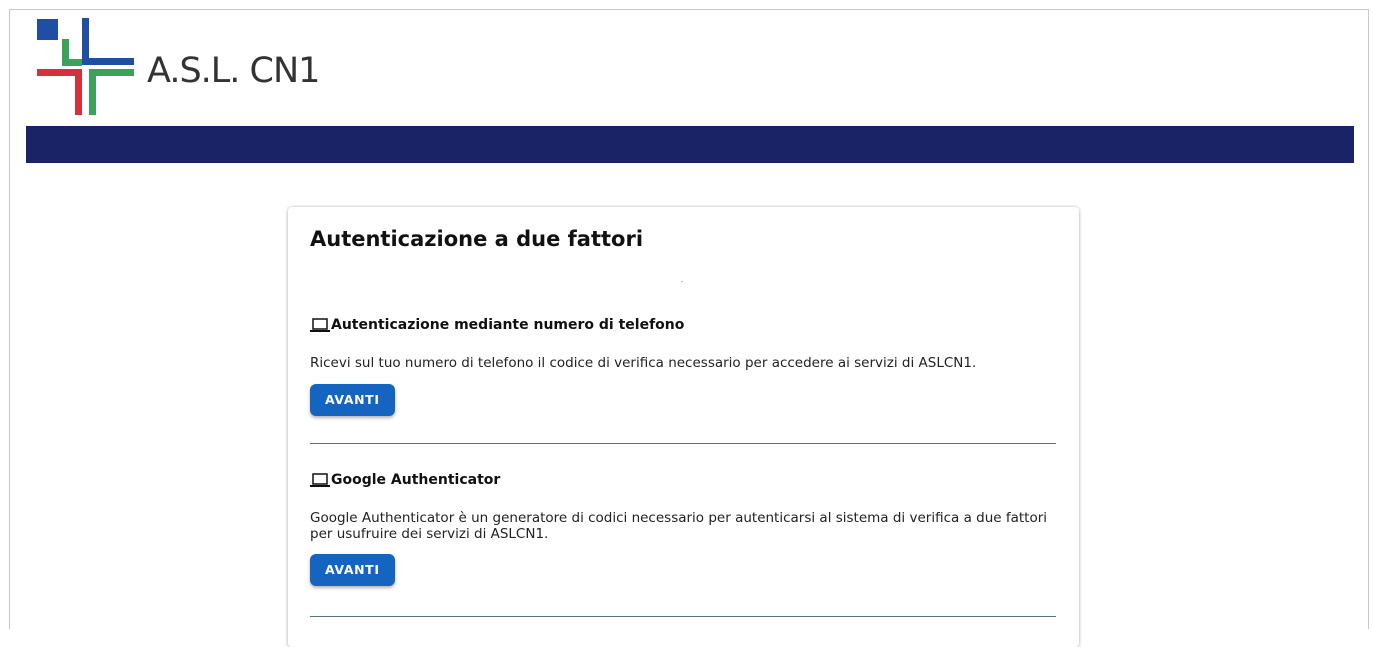 The height and width of the screenshot is (647, 1373). I want to click on method-google-title: Google Authenticator, so click(416, 480).